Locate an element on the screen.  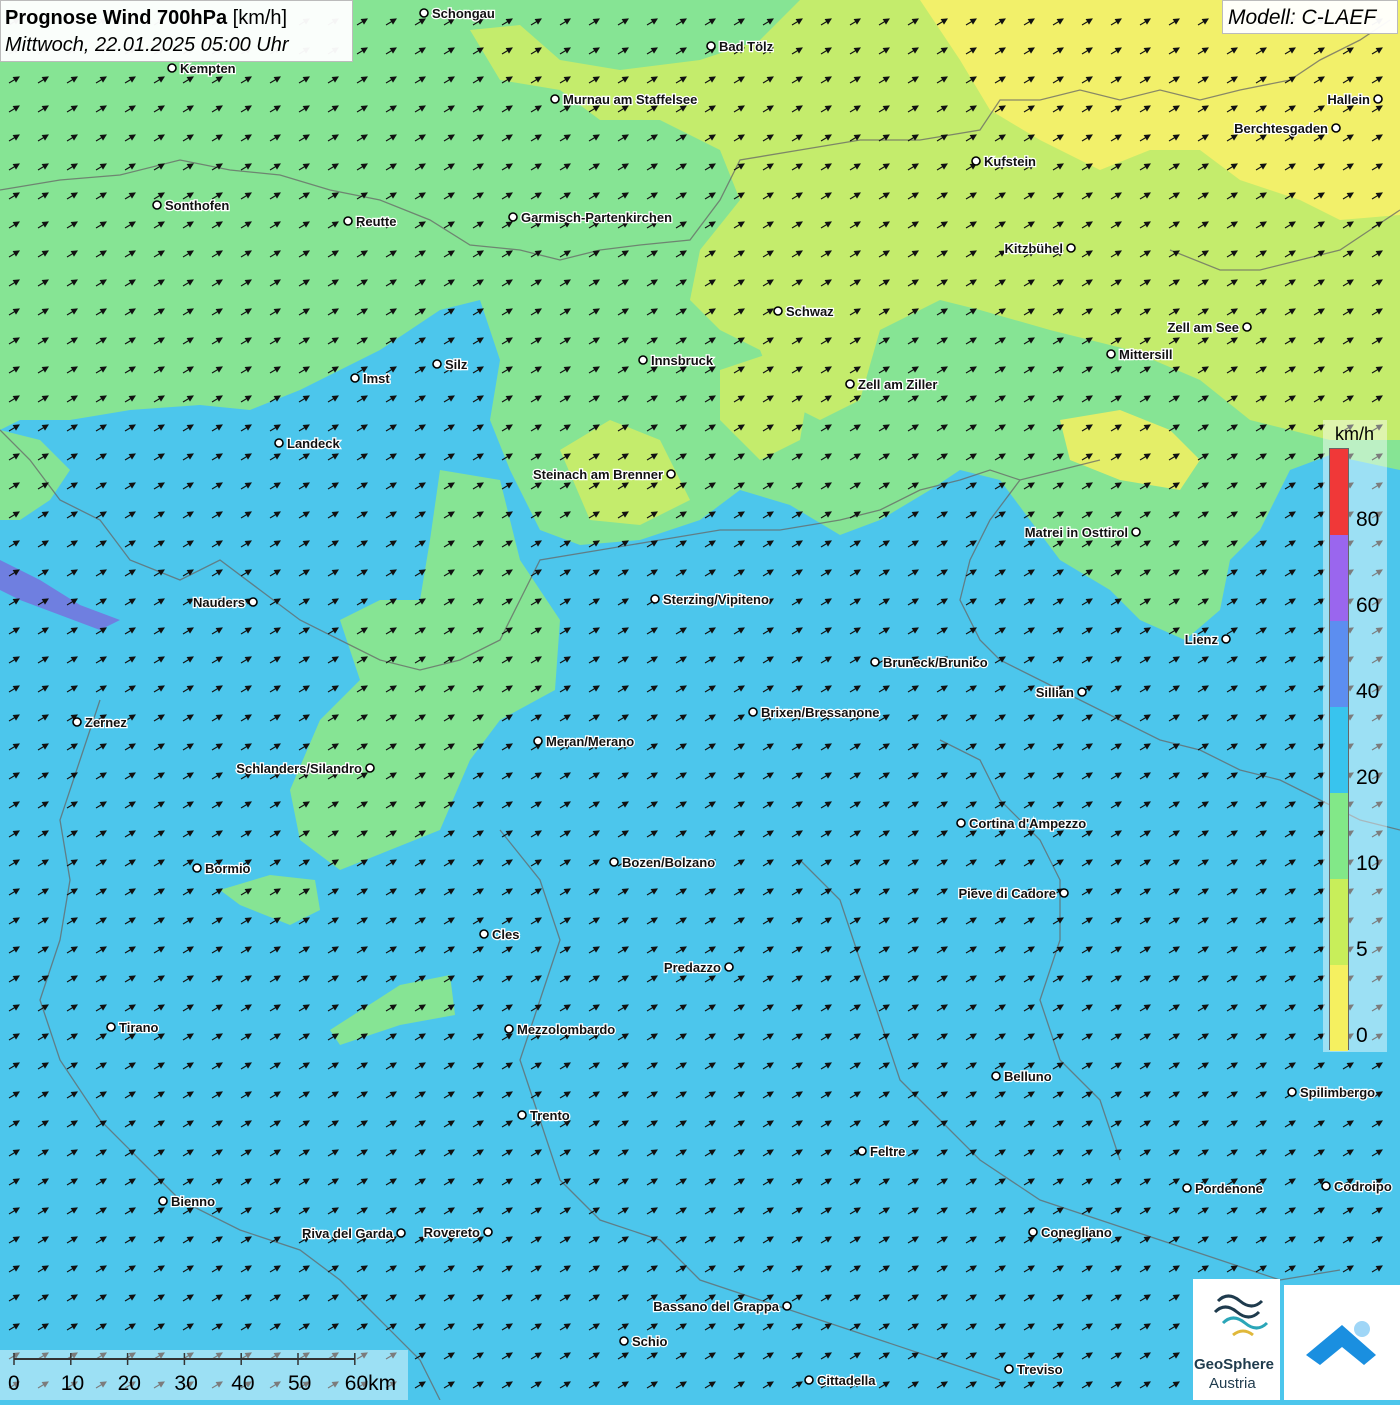
legend-tick-label: 80 is located at coordinates (1368, 519).